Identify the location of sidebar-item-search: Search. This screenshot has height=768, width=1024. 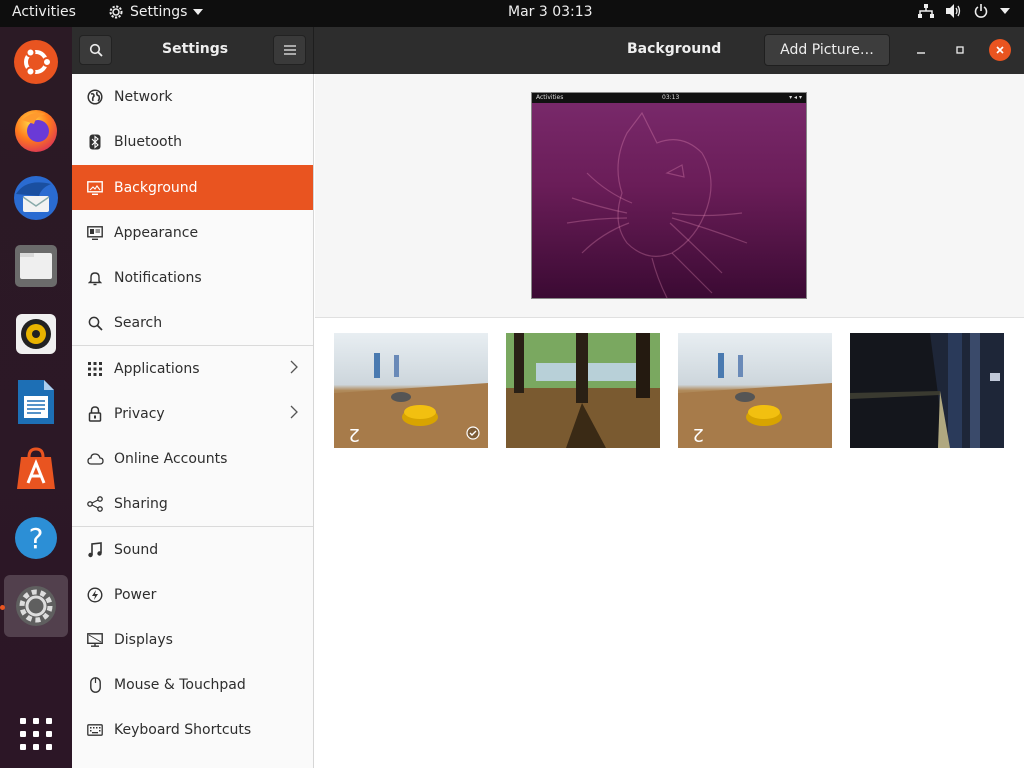
(192, 322).